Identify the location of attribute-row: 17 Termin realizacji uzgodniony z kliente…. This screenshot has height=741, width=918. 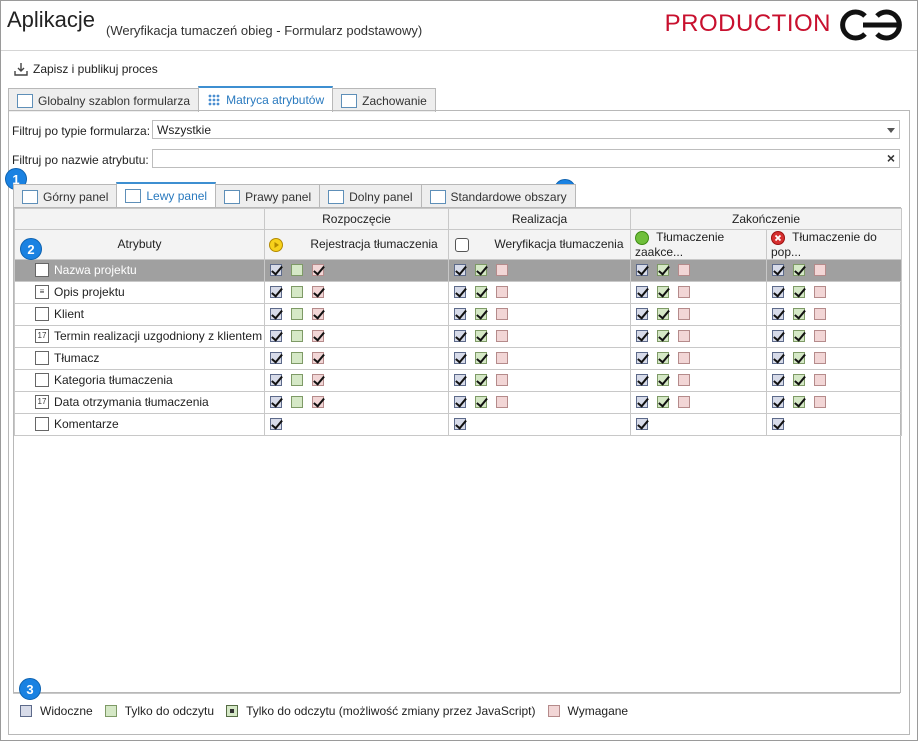
(458, 336).